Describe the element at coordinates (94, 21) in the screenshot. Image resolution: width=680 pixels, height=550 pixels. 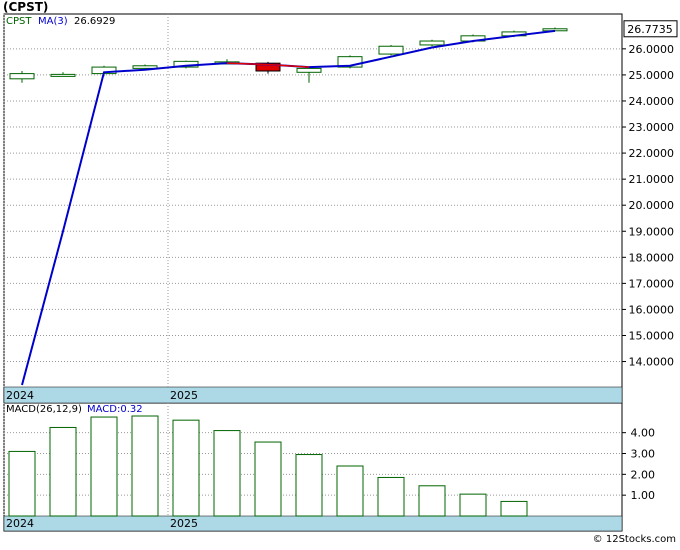
I see `legend-ma-value: 26.6929` at that location.